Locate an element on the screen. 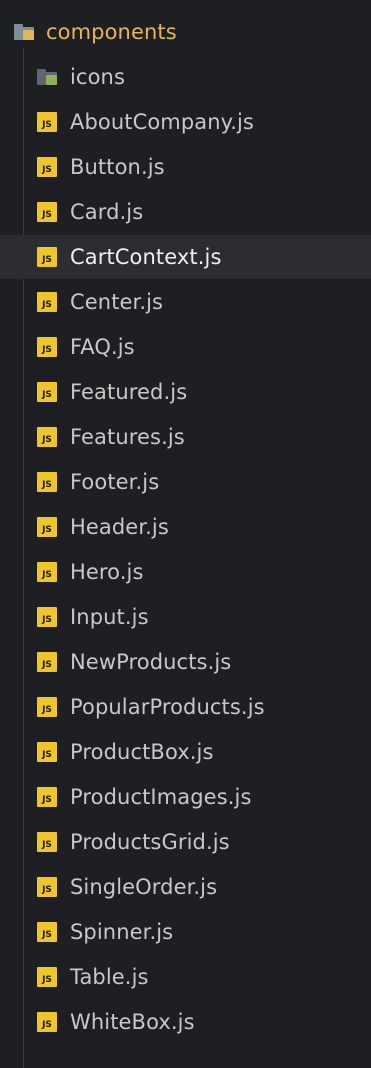 This screenshot has height=1068, width=371. file-label: Spinner.js is located at coordinates (122, 931).